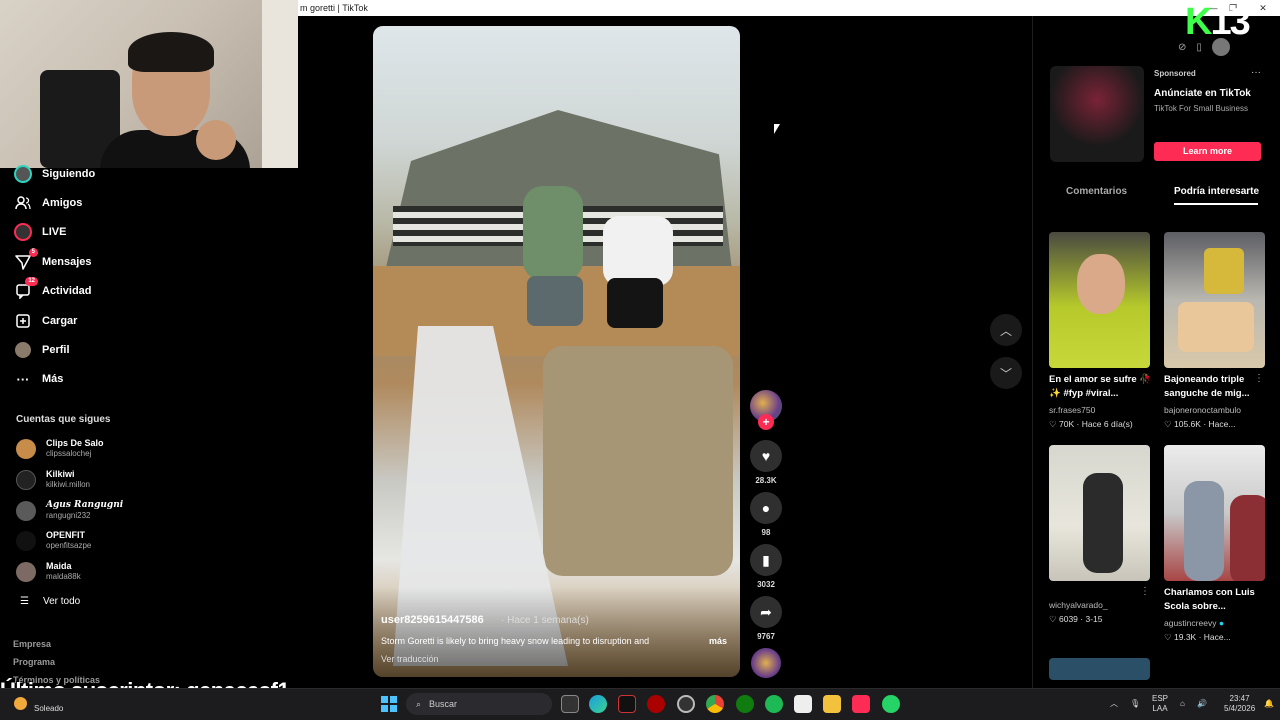  What do you see at coordinates (1216, 204) in the screenshot?
I see `active-tab-indicator` at bounding box center [1216, 204].